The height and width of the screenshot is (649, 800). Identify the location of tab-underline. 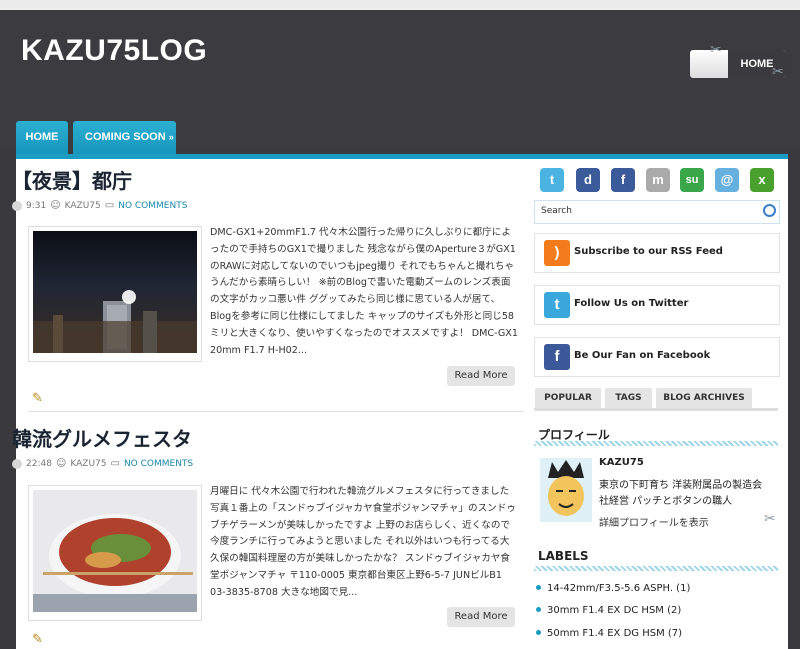
(656, 409).